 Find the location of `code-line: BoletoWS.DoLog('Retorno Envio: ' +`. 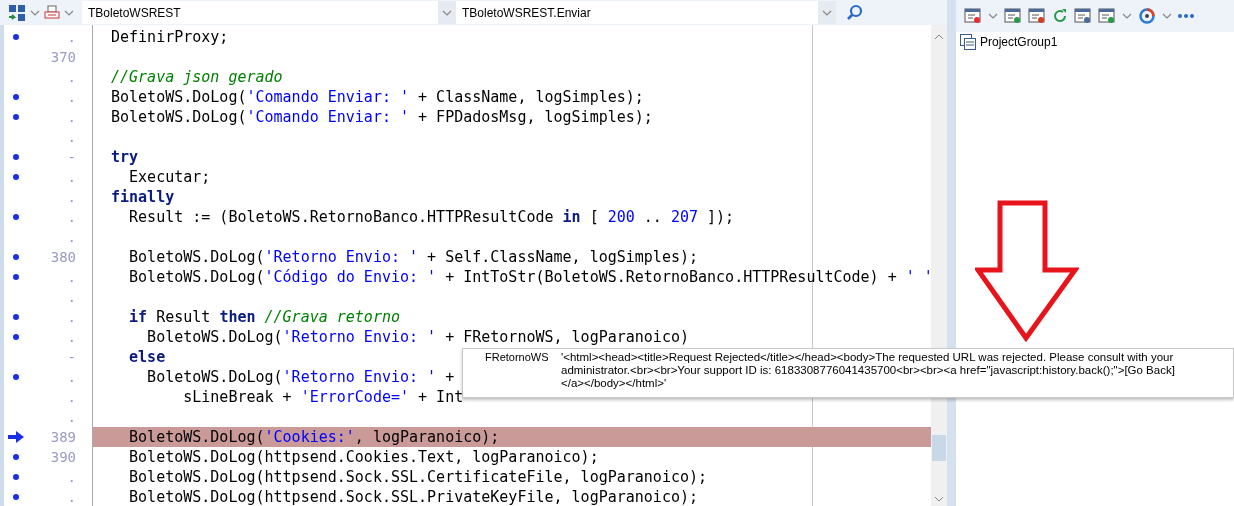

code-line: BoletoWS.DoLog('Retorno Envio: ' + is located at coordinates (300, 377).